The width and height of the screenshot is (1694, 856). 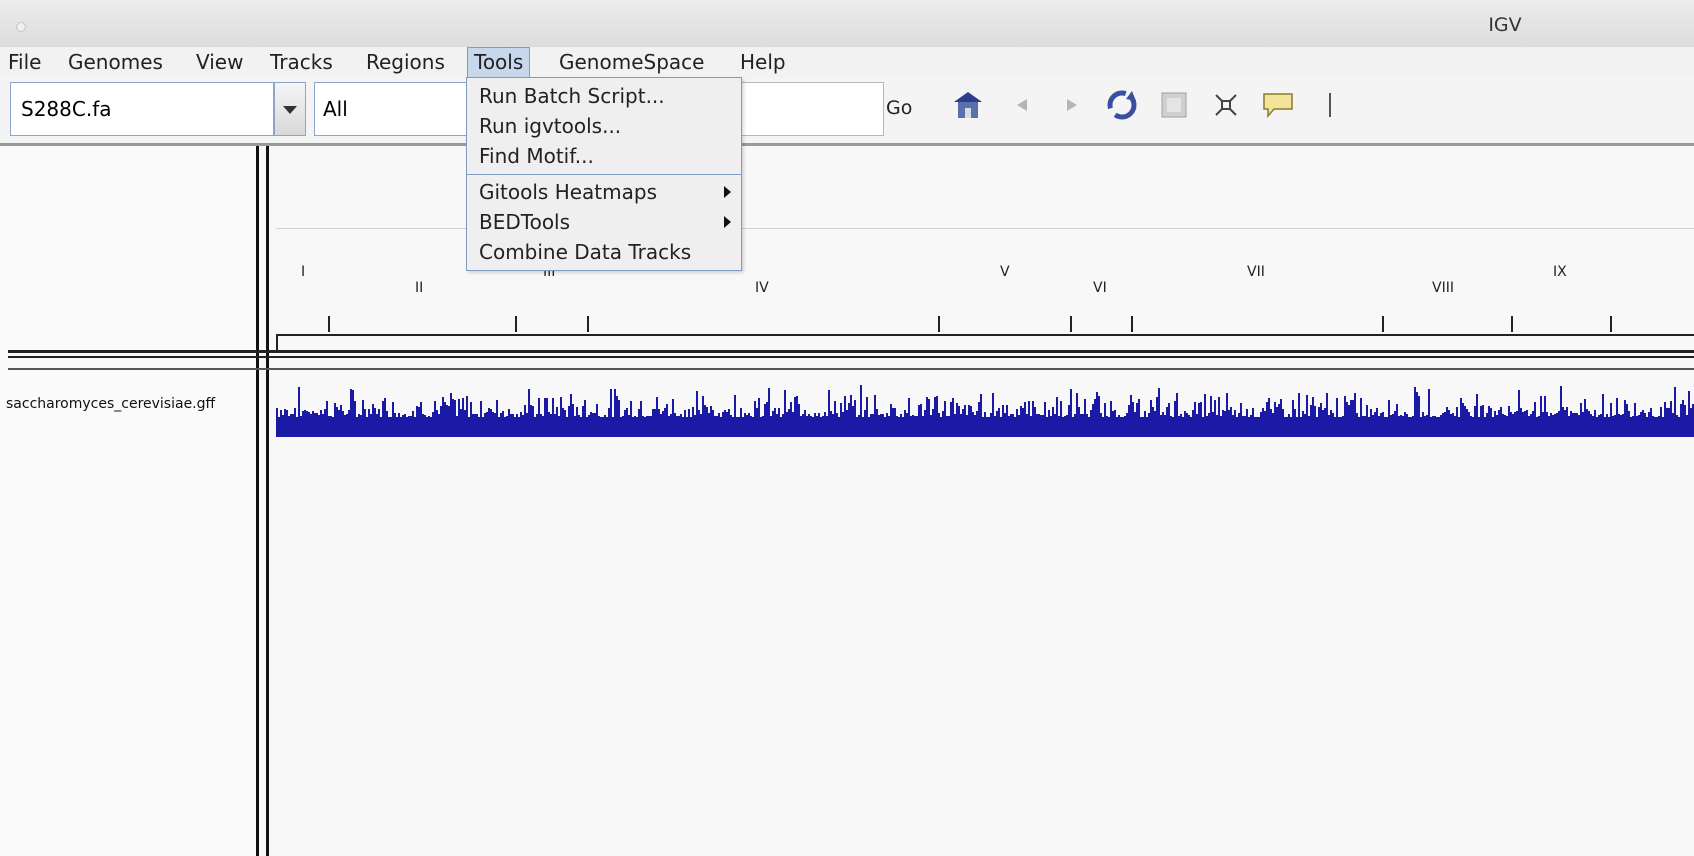 I want to click on chromosome-boundary-tick, so click(x=1132, y=324).